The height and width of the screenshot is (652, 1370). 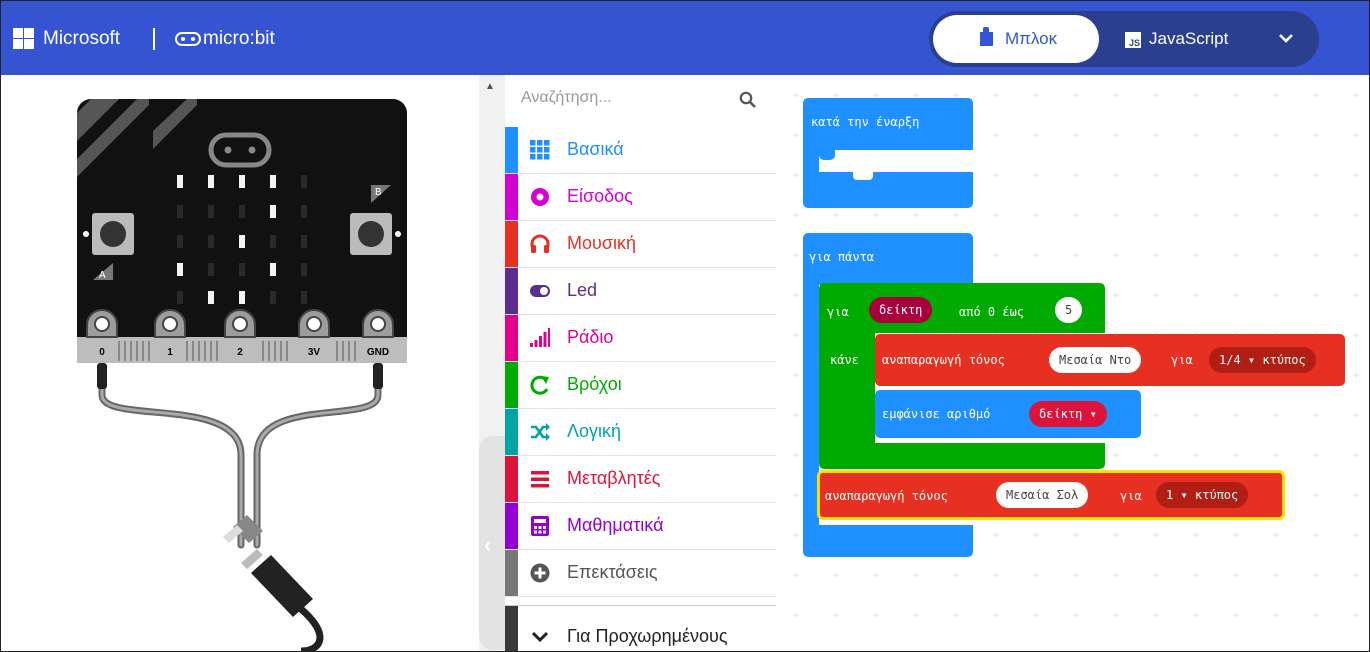 I want to click on end-value-input: 5, so click(x=1069, y=310).